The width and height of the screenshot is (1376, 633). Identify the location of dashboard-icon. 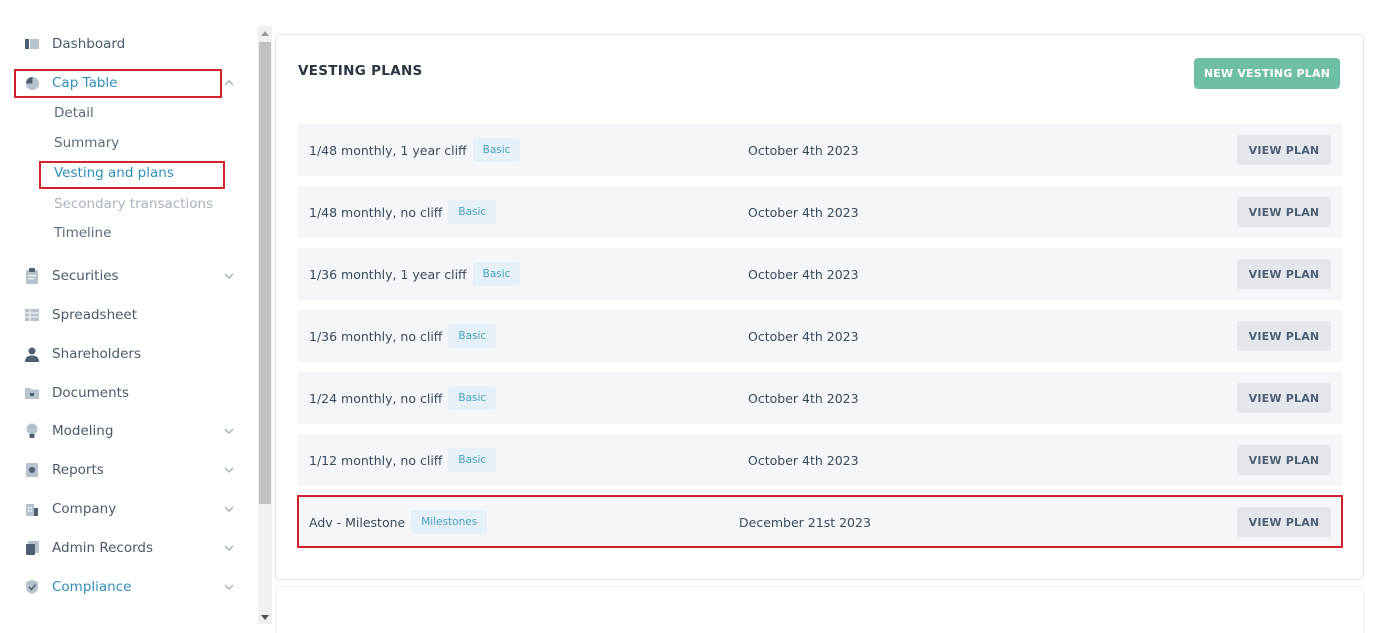
(32, 44).